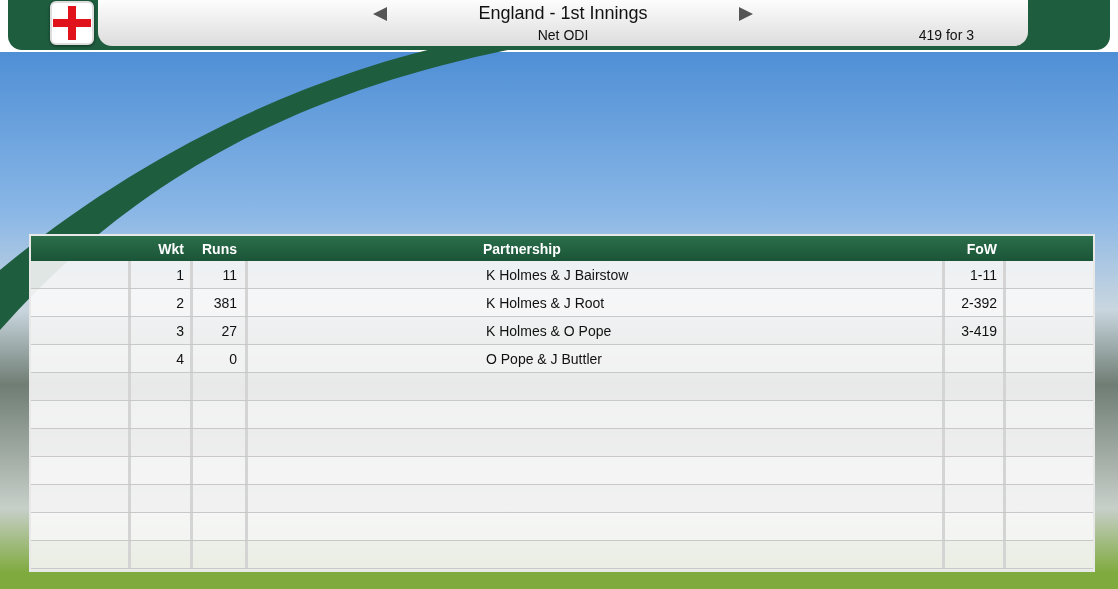  Describe the element at coordinates (217, 302) in the screenshot. I see `table-cell: 381` at that location.